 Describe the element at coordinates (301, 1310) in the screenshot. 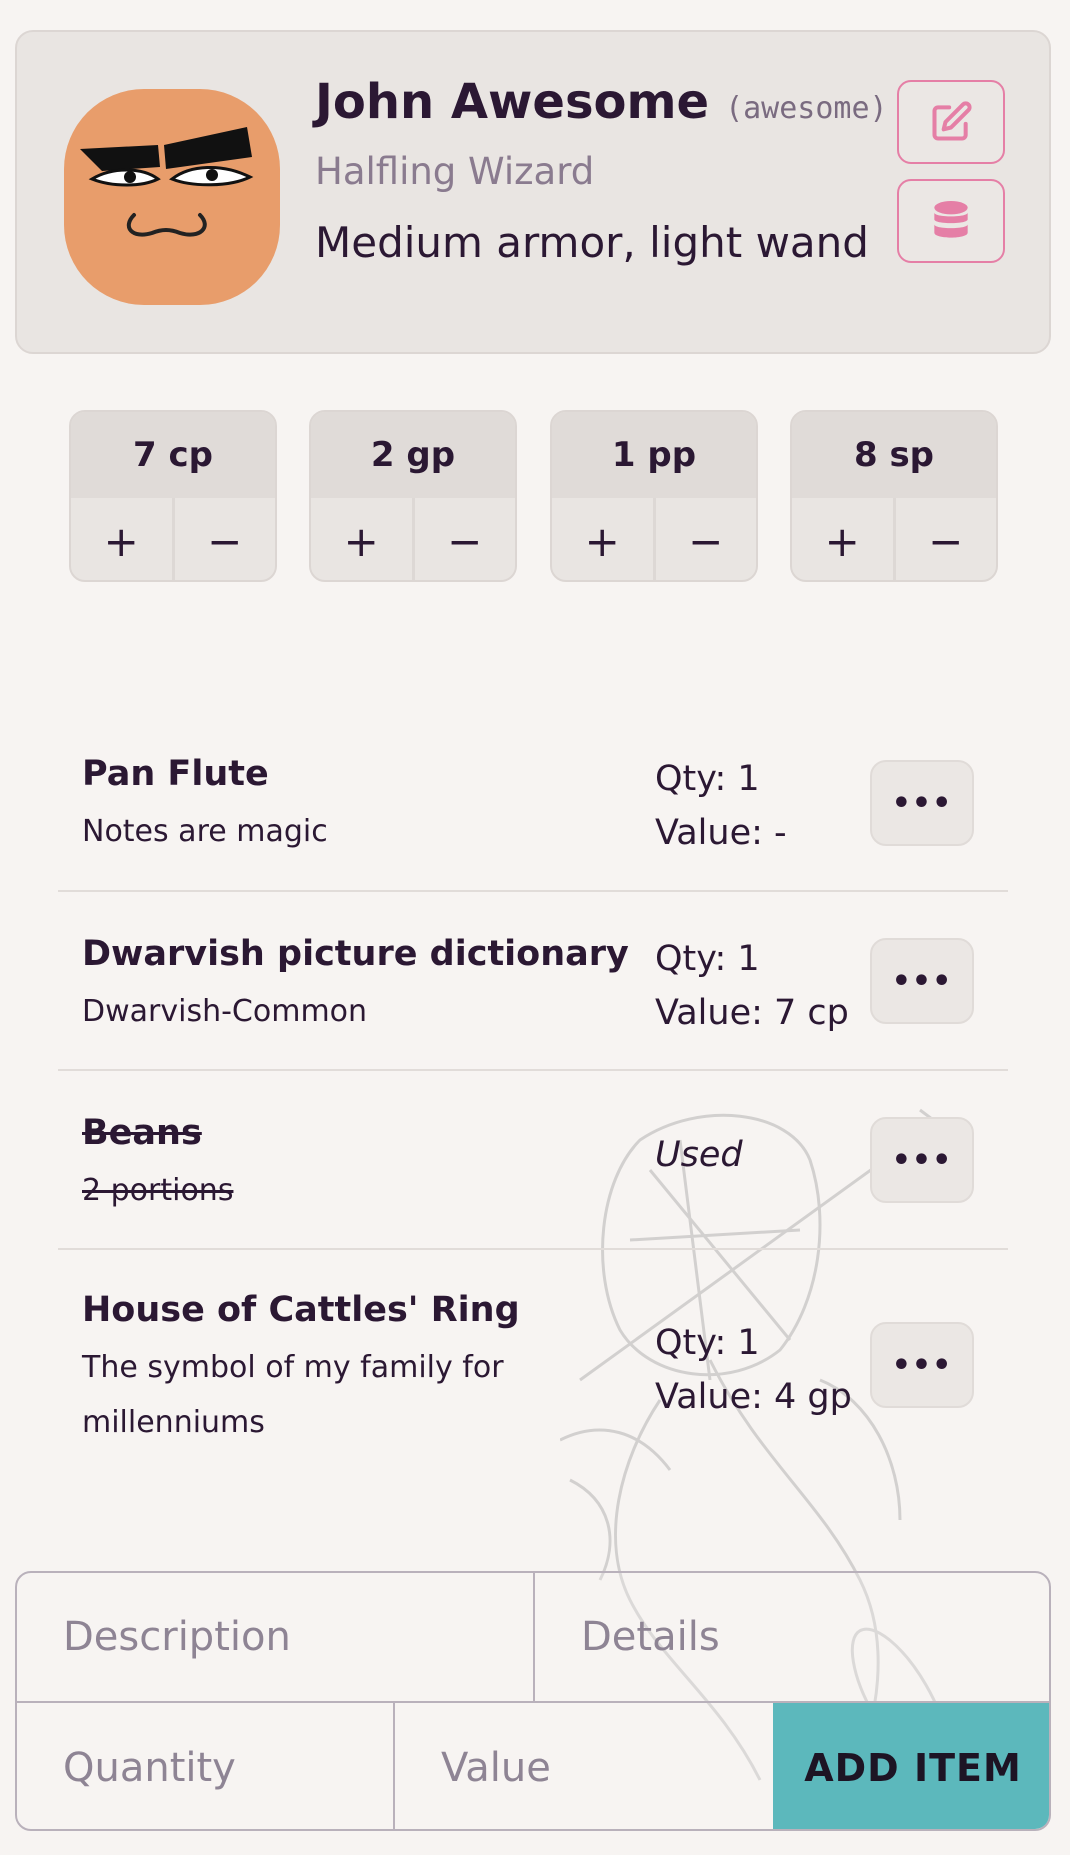

I see `item-name: House of Cattles' Ring` at that location.